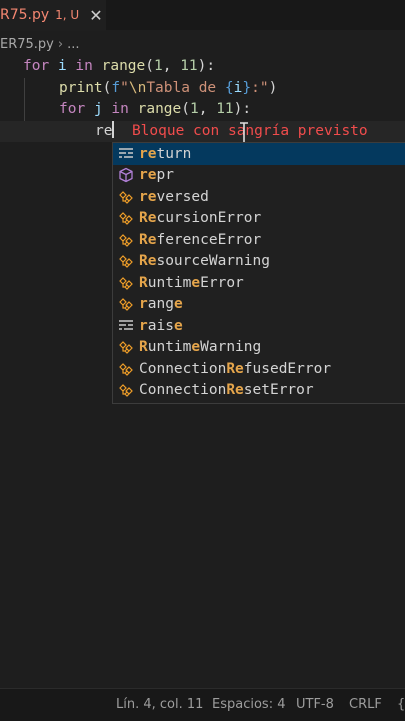 The height and width of the screenshot is (721, 405). Describe the element at coordinates (204, 261) in the screenshot. I see `suggestion-label: ResourceWarning` at that location.